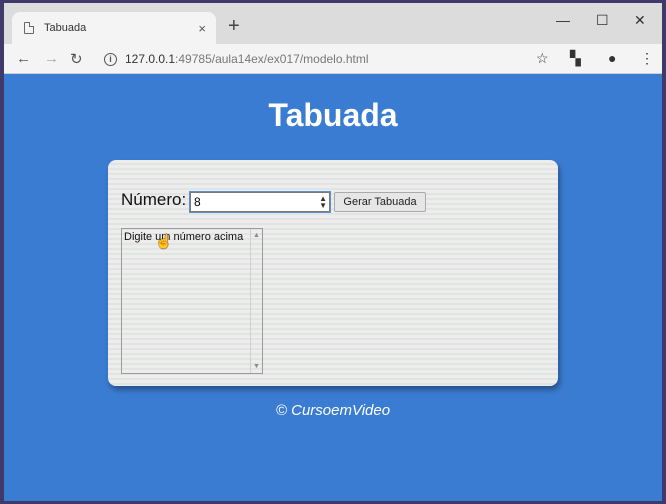 The width and height of the screenshot is (666, 504). I want to click on info-icon: i, so click(110, 59).